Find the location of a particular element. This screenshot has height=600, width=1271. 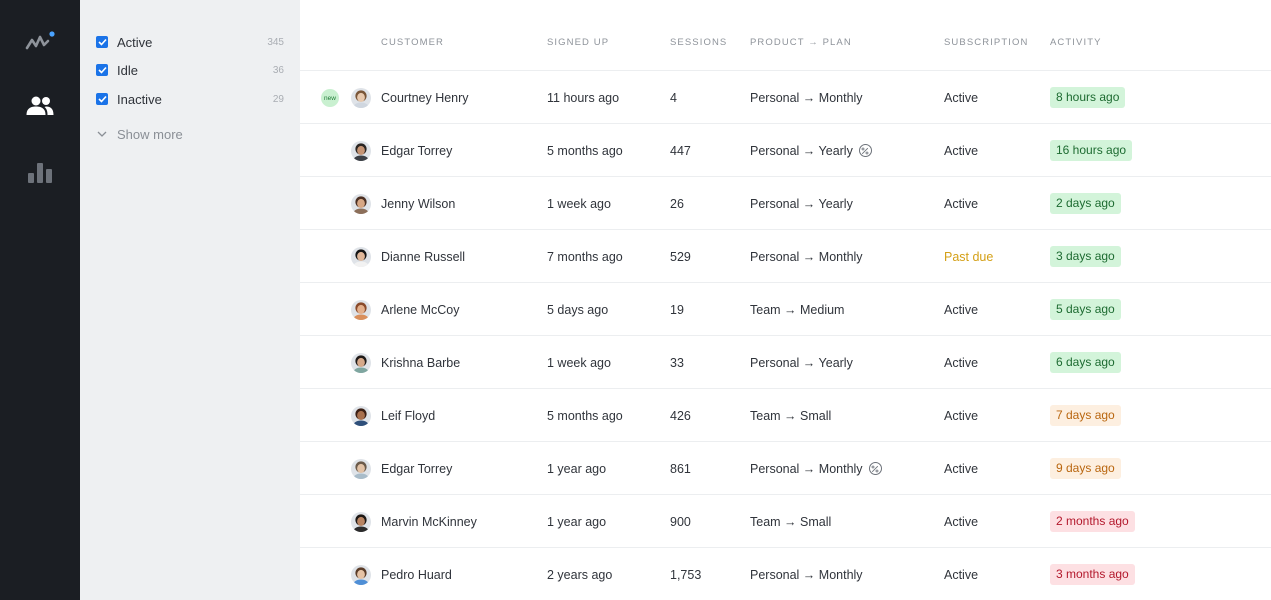

activity-badge: 5 days ago is located at coordinates (1085, 309).